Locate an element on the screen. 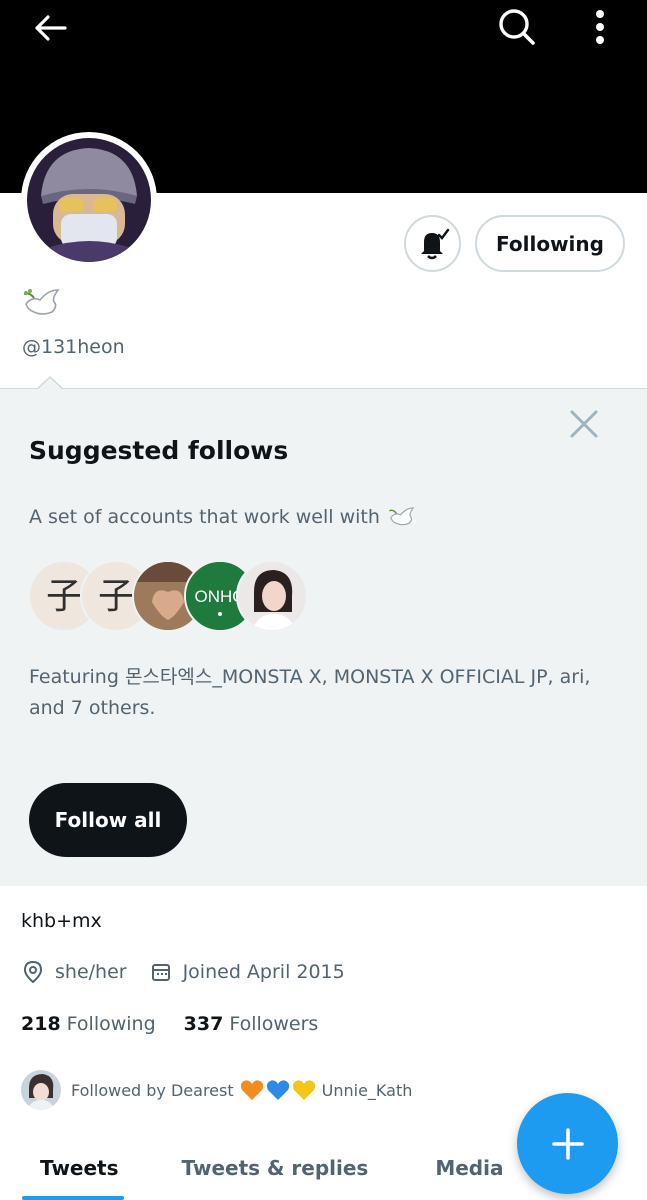  followed-by-row: Followed by Dearest Unnie_Kath is located at coordinates (216, 1090).